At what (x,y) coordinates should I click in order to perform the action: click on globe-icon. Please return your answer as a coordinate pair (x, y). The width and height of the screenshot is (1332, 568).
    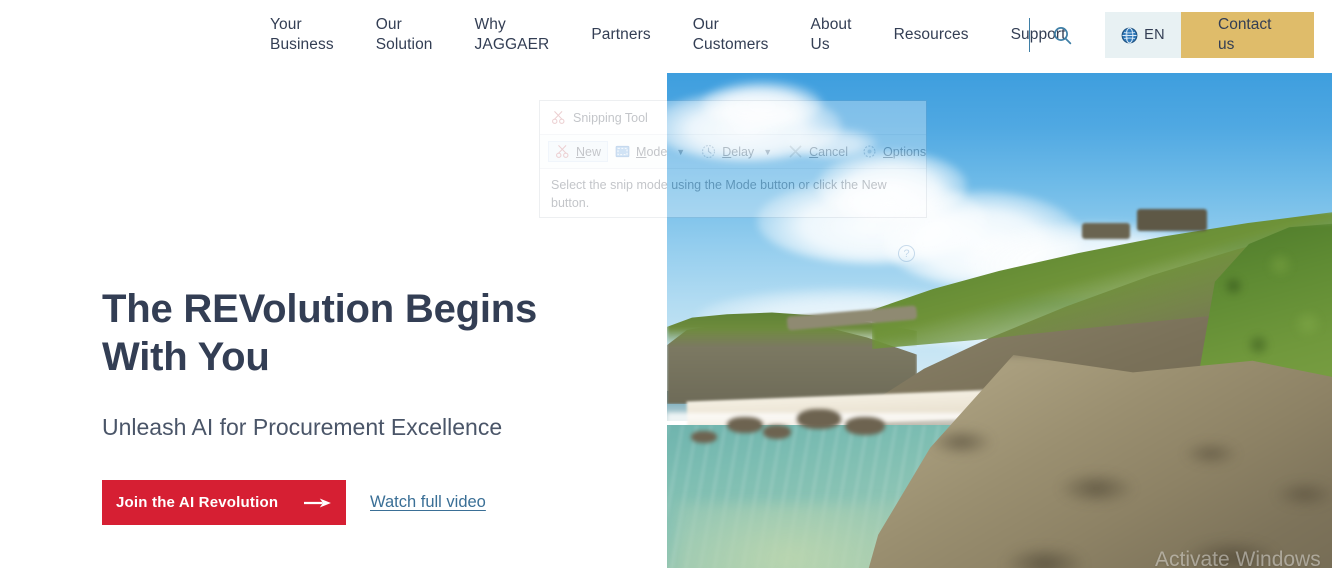
    Looking at the image, I should click on (1129, 35).